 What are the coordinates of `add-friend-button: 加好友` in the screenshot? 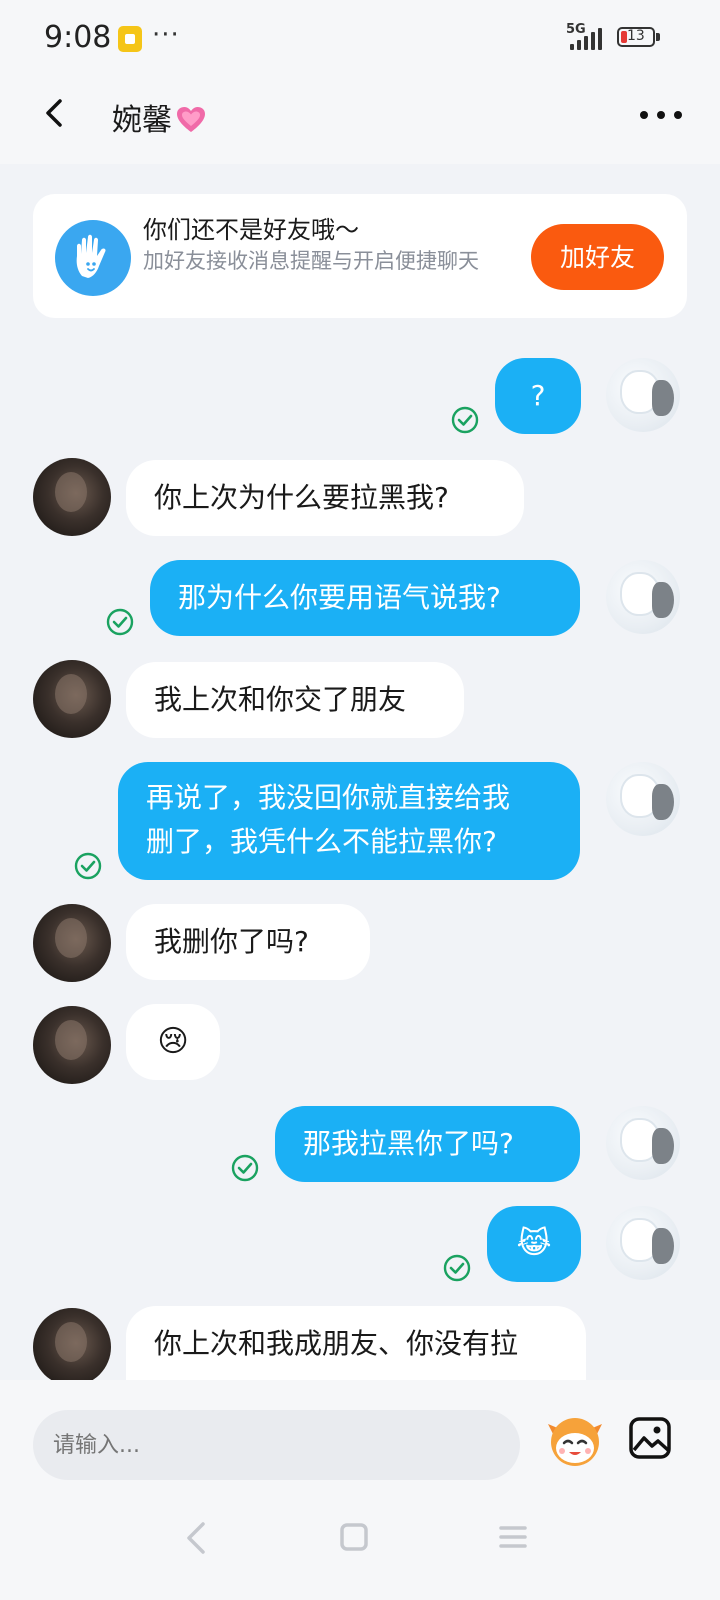 It's located at (597, 257).